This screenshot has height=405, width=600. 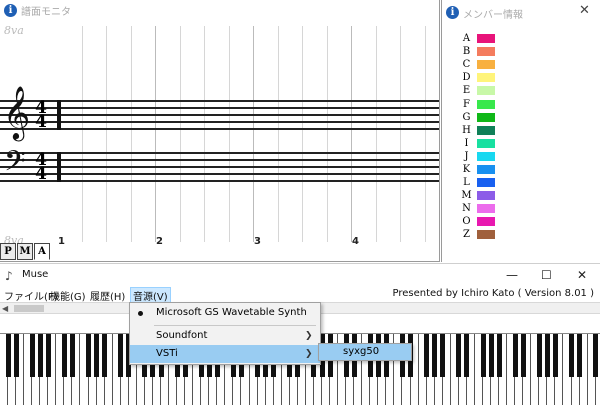 What do you see at coordinates (46, 12) in the screenshot?
I see `score-monitor-title: 譜面モニタ` at bounding box center [46, 12].